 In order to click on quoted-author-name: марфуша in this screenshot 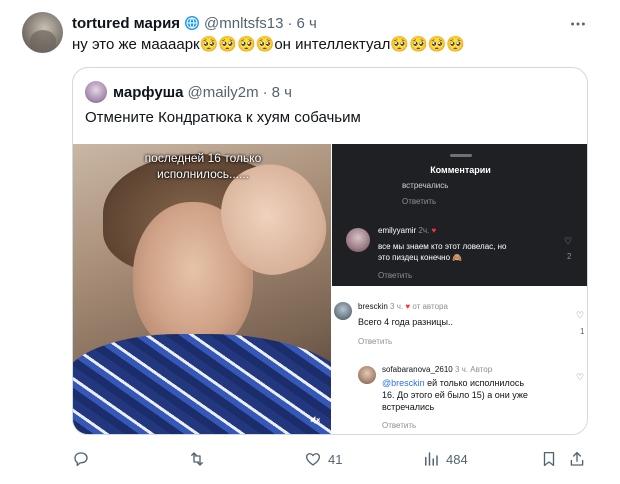, I will do `click(148, 92)`.